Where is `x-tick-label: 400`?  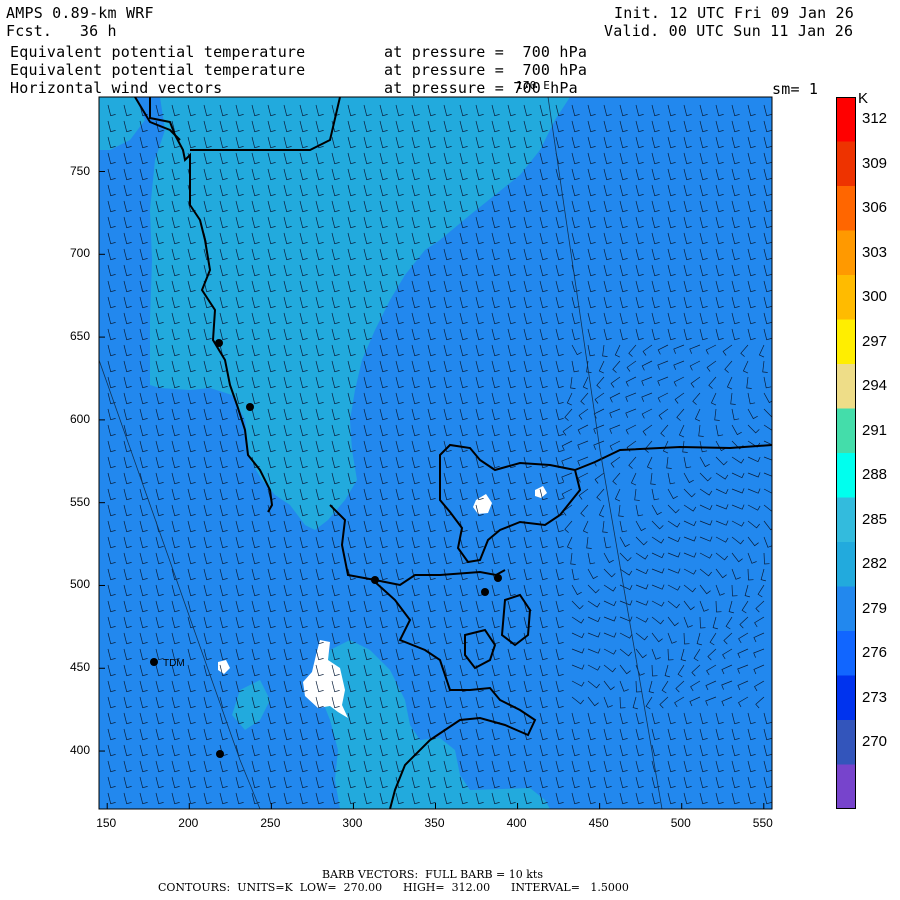 x-tick-label: 400 is located at coordinates (516, 823).